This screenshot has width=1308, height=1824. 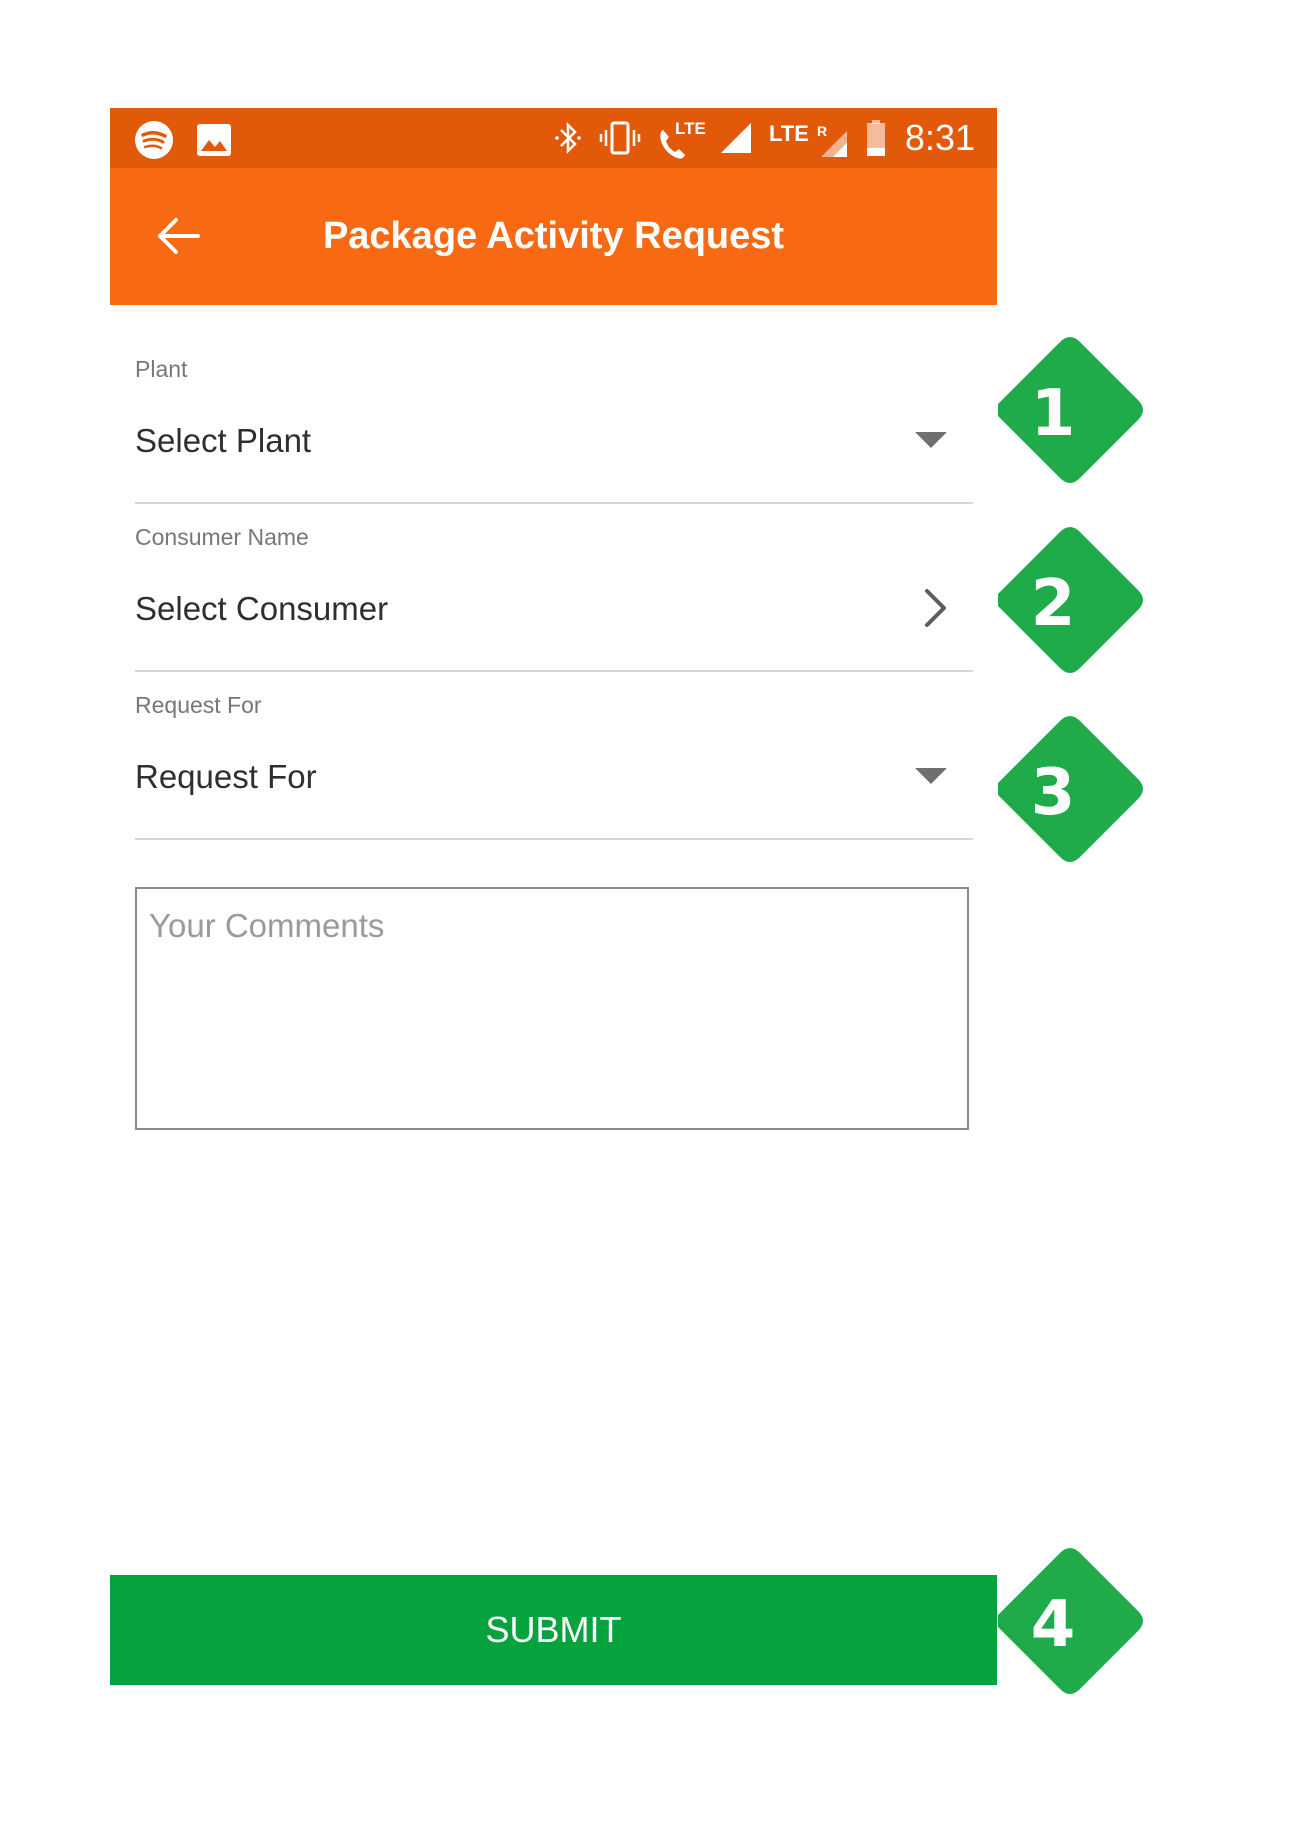 What do you see at coordinates (1053, 1625) in the screenshot?
I see `marker-number: 4` at bounding box center [1053, 1625].